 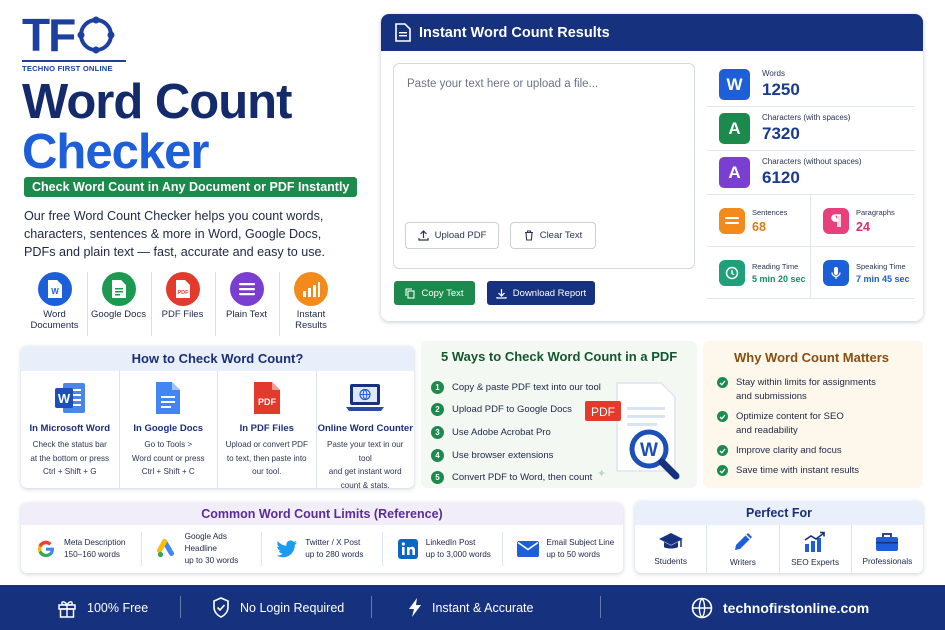 I want to click on ways-item: 5 Convert PDF to Word, then count, so click(x=516, y=477).